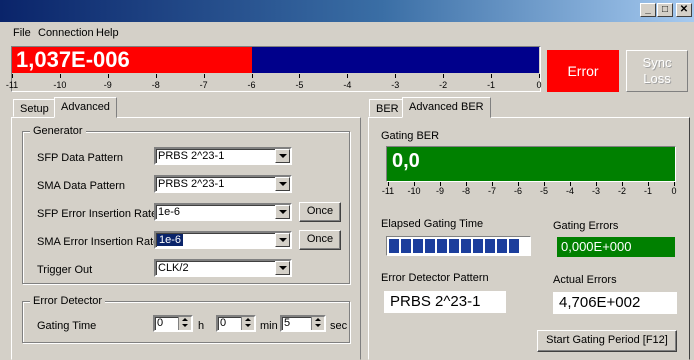 The height and width of the screenshot is (360, 694). I want to click on tab-advanced: Advanced, so click(85, 107).